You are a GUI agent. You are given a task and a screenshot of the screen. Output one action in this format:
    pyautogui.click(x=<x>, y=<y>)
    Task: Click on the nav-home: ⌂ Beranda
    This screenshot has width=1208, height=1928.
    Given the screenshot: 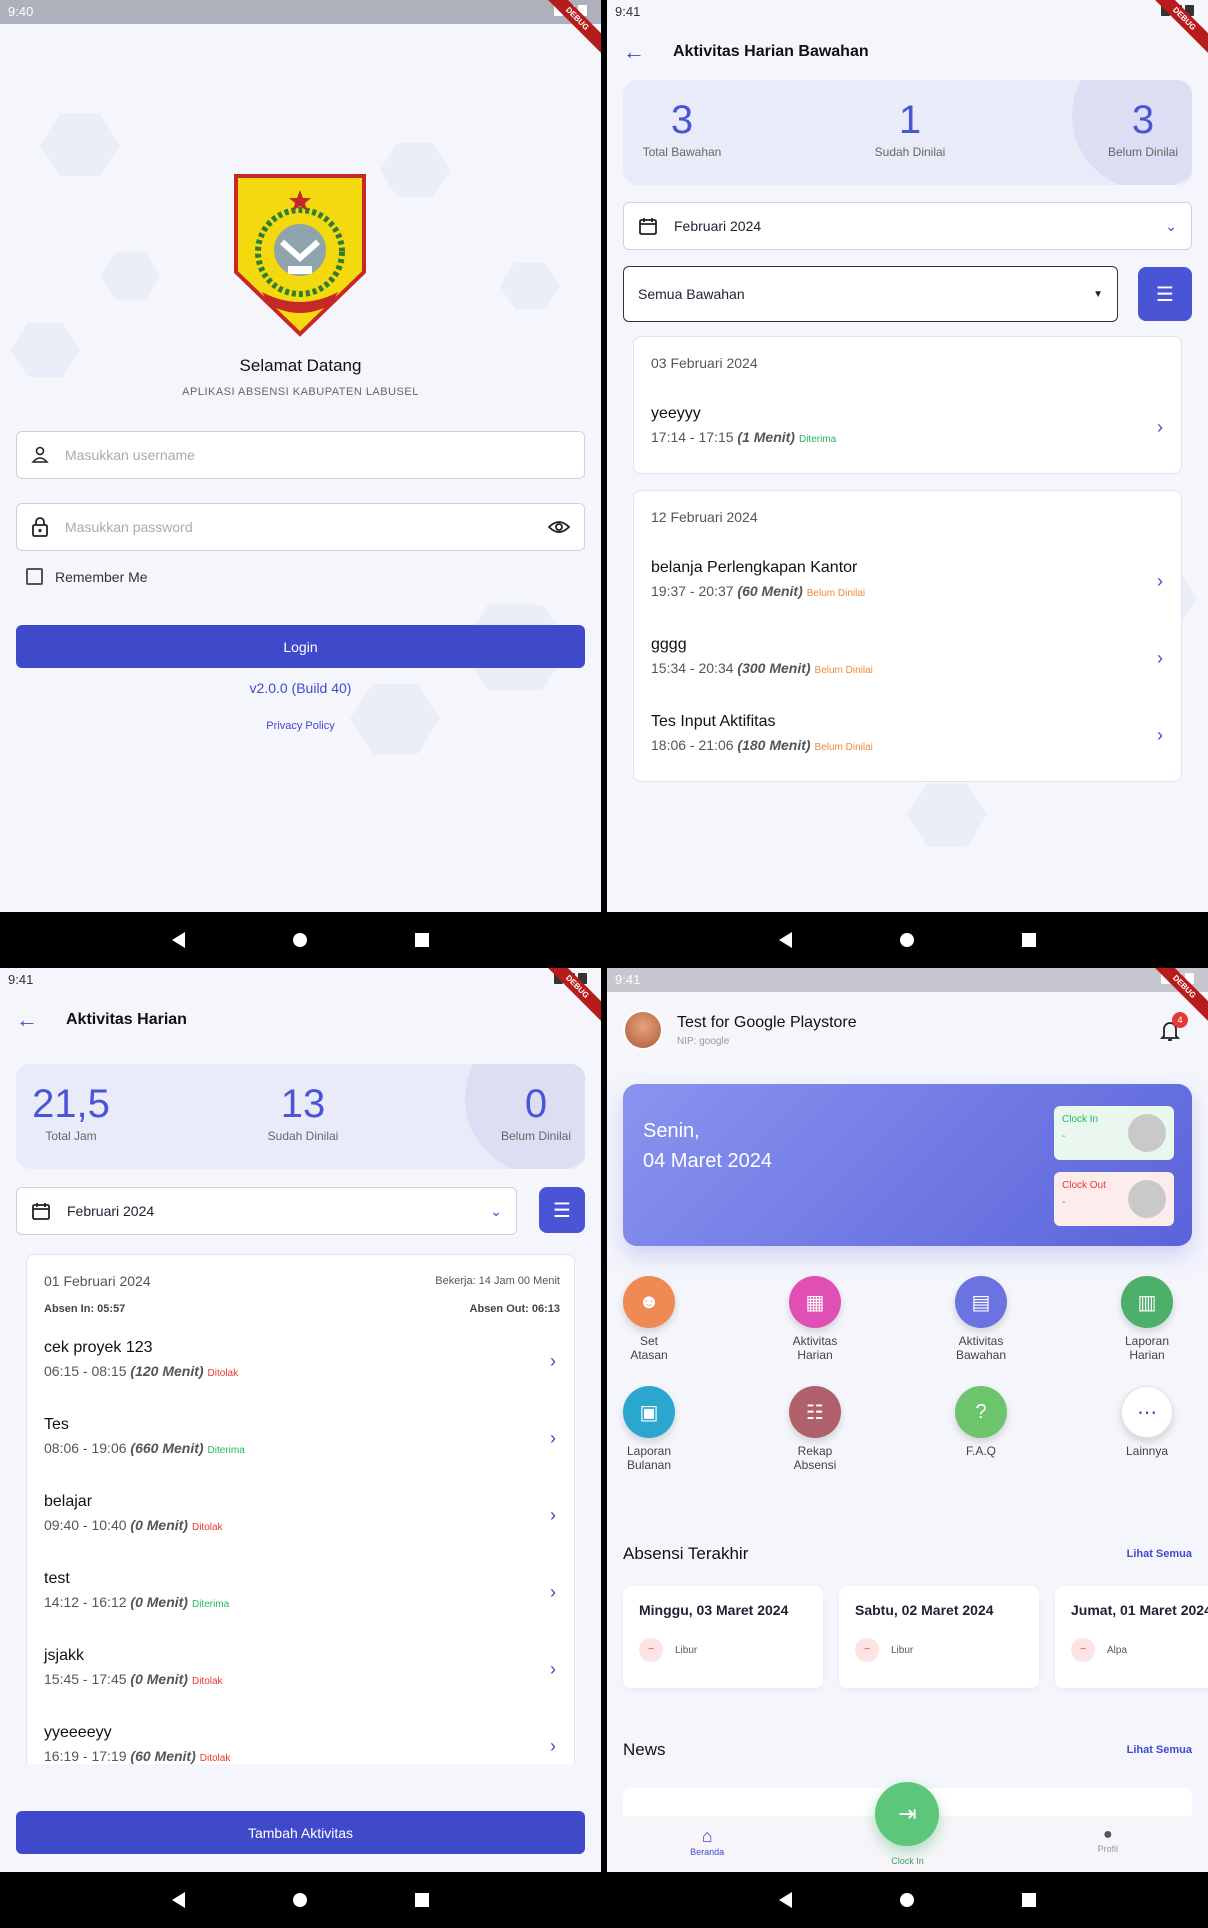 What is the action you would take?
    pyautogui.click(x=707, y=1844)
    